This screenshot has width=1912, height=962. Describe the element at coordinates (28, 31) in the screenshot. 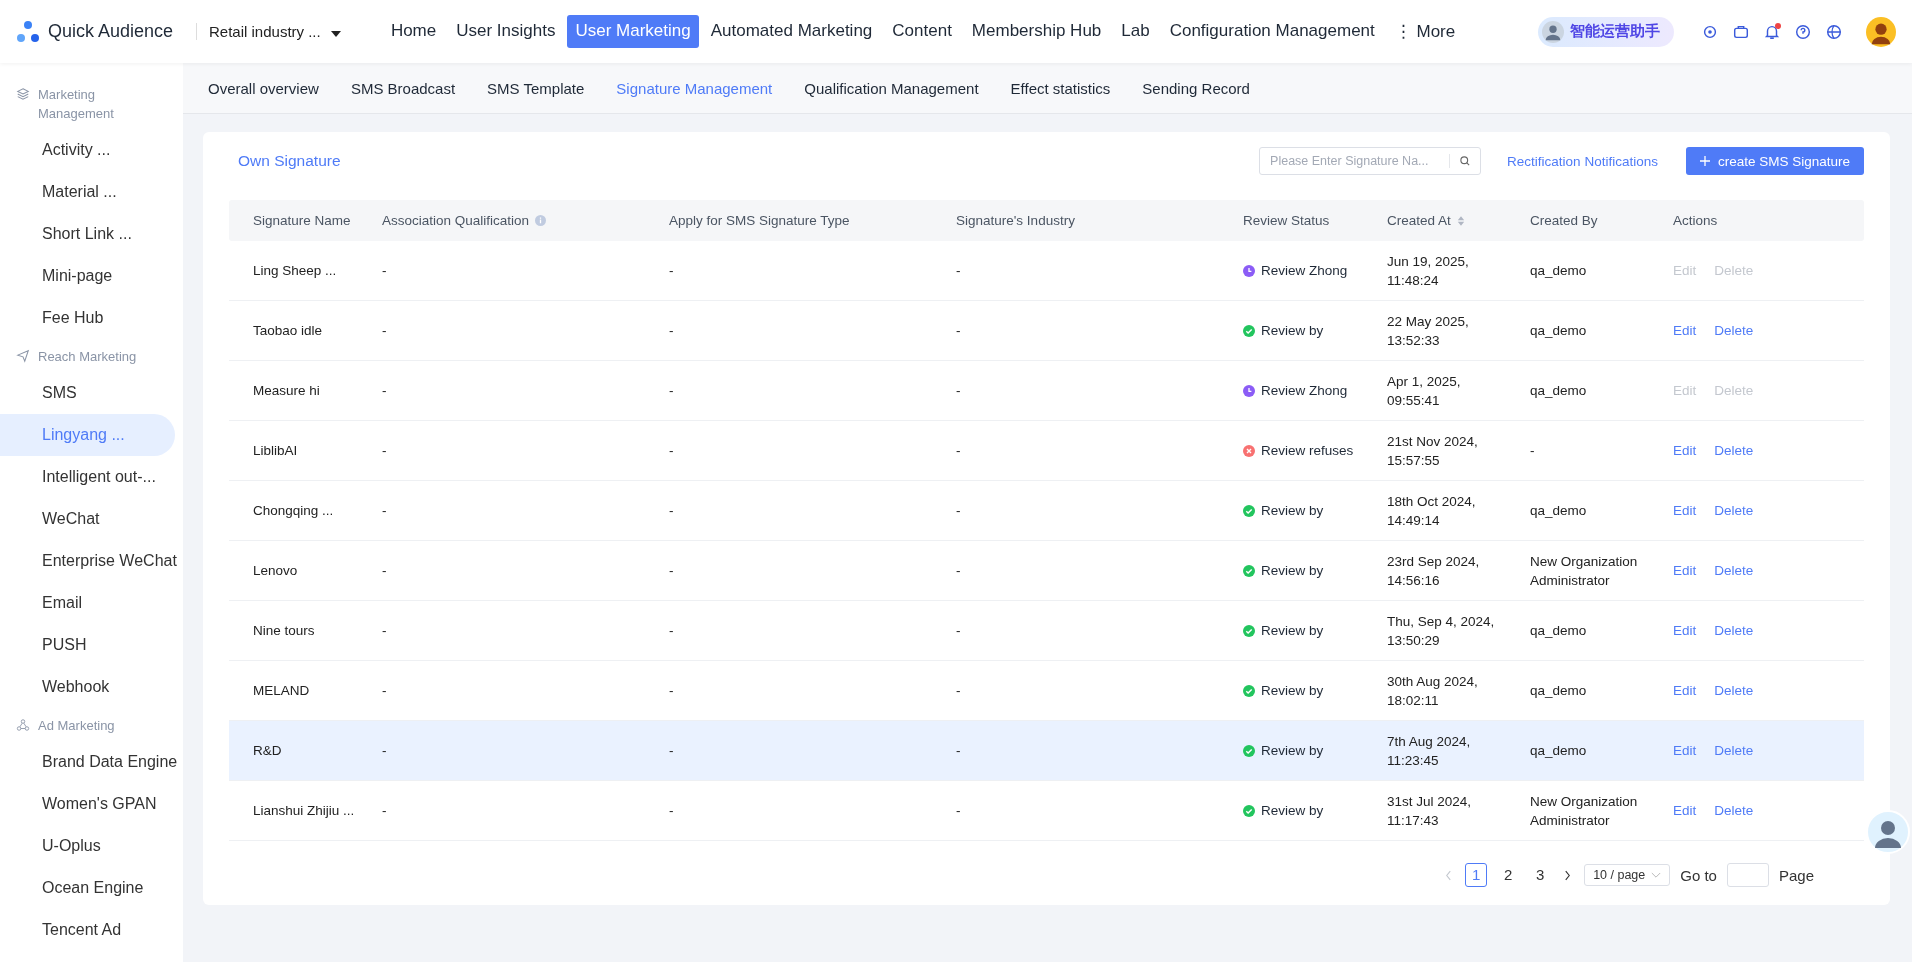

I see `logo-icon` at that location.